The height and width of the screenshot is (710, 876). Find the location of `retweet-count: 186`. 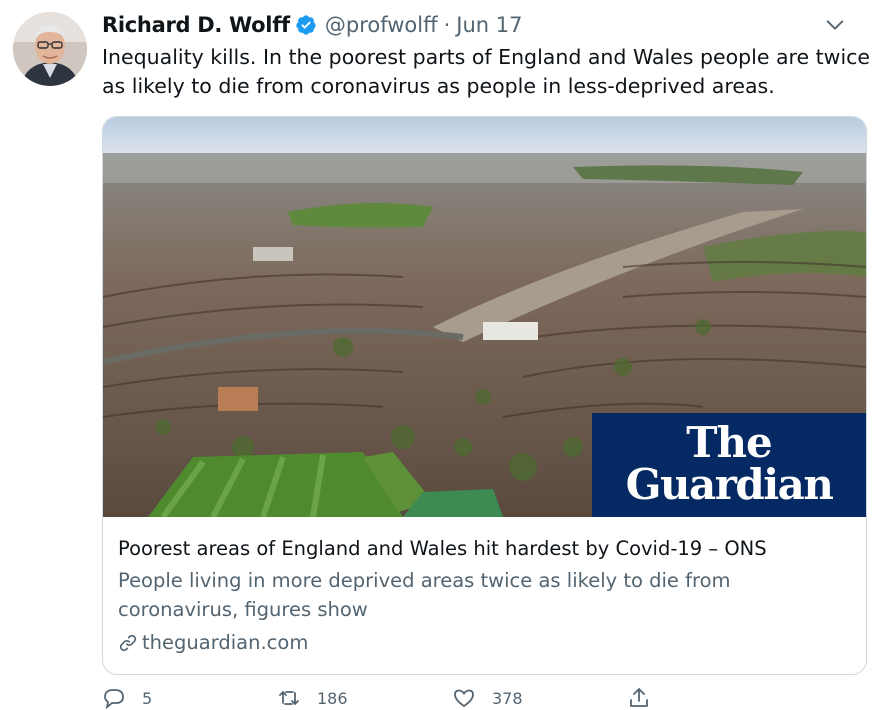

retweet-count: 186 is located at coordinates (332, 698).